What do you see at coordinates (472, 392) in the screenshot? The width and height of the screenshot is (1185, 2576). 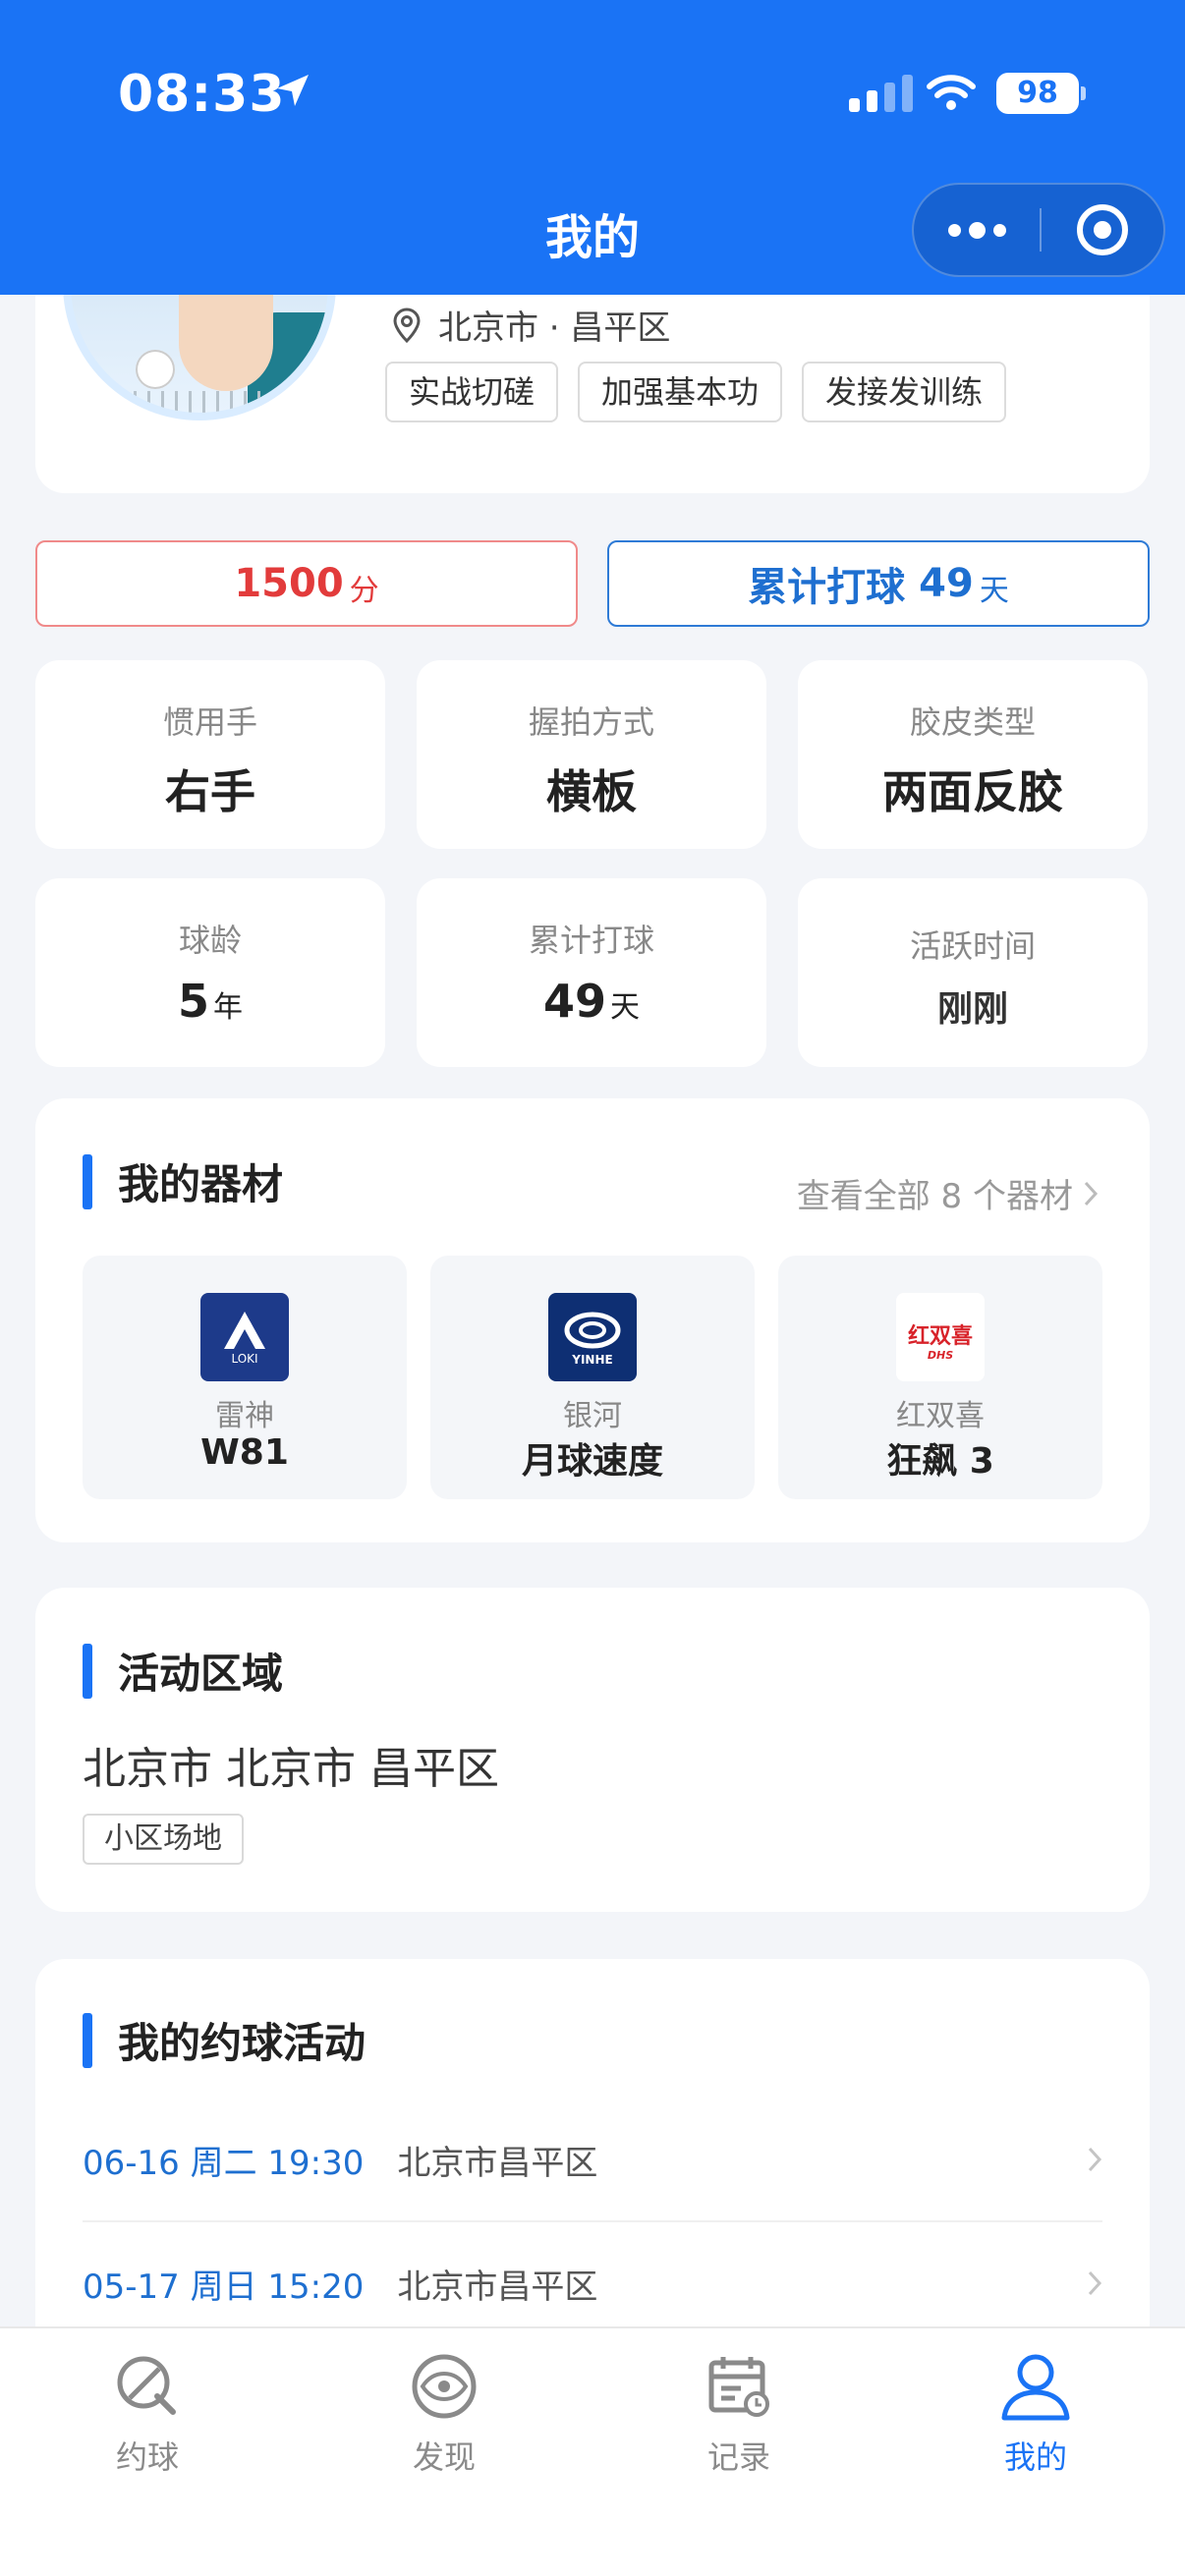 I see `profile-tag: 实战切磋` at bounding box center [472, 392].